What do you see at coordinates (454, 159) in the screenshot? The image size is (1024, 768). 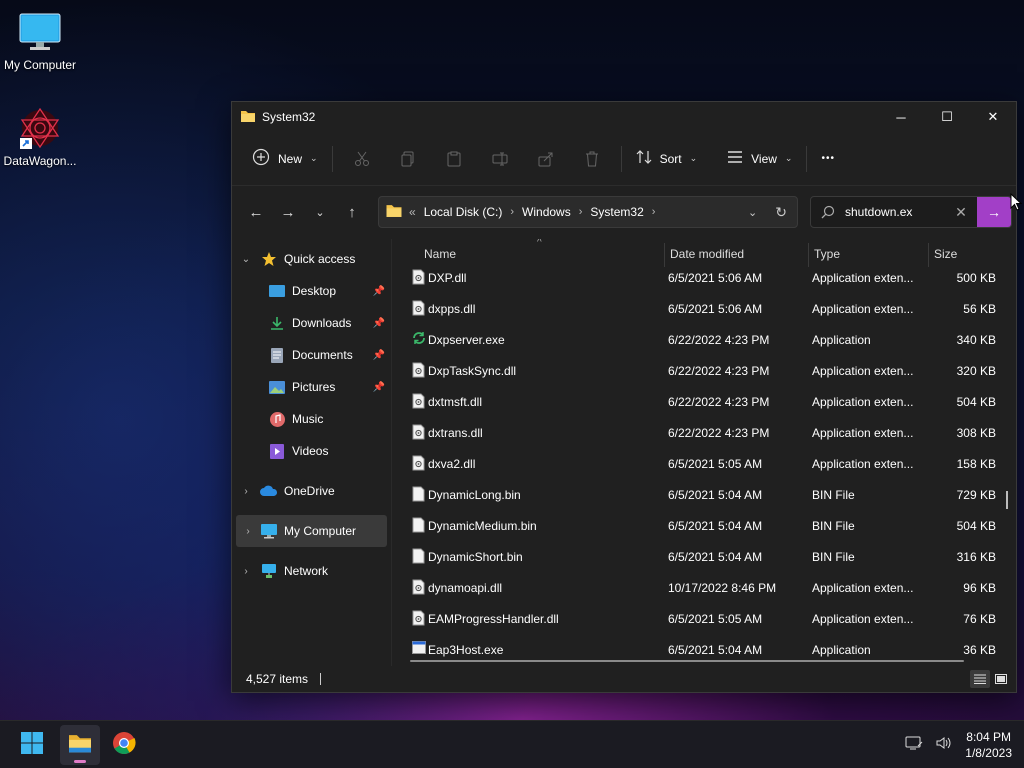 I see `paste-icon` at bounding box center [454, 159].